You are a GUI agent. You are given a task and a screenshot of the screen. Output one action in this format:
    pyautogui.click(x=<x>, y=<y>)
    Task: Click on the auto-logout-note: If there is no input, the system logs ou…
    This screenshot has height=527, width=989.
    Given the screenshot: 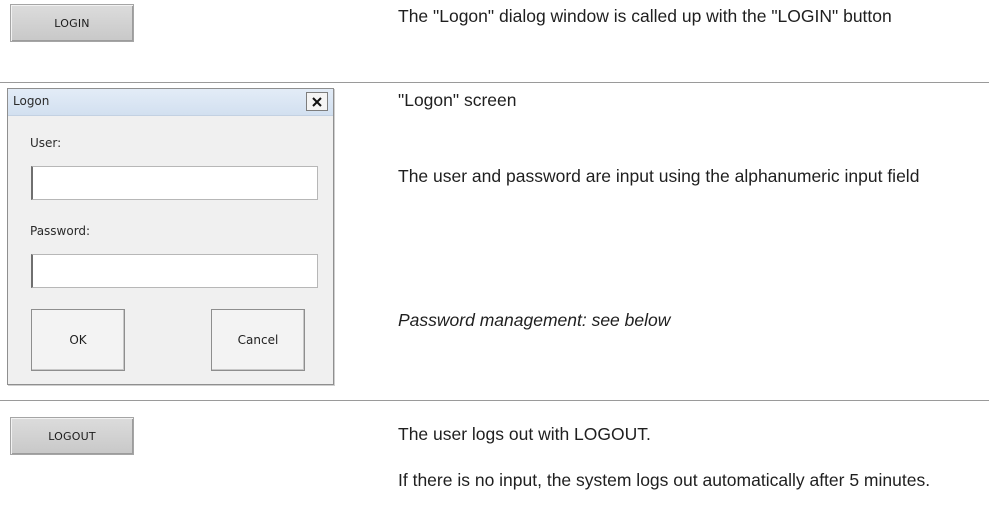 What is the action you would take?
    pyautogui.click(x=688, y=480)
    